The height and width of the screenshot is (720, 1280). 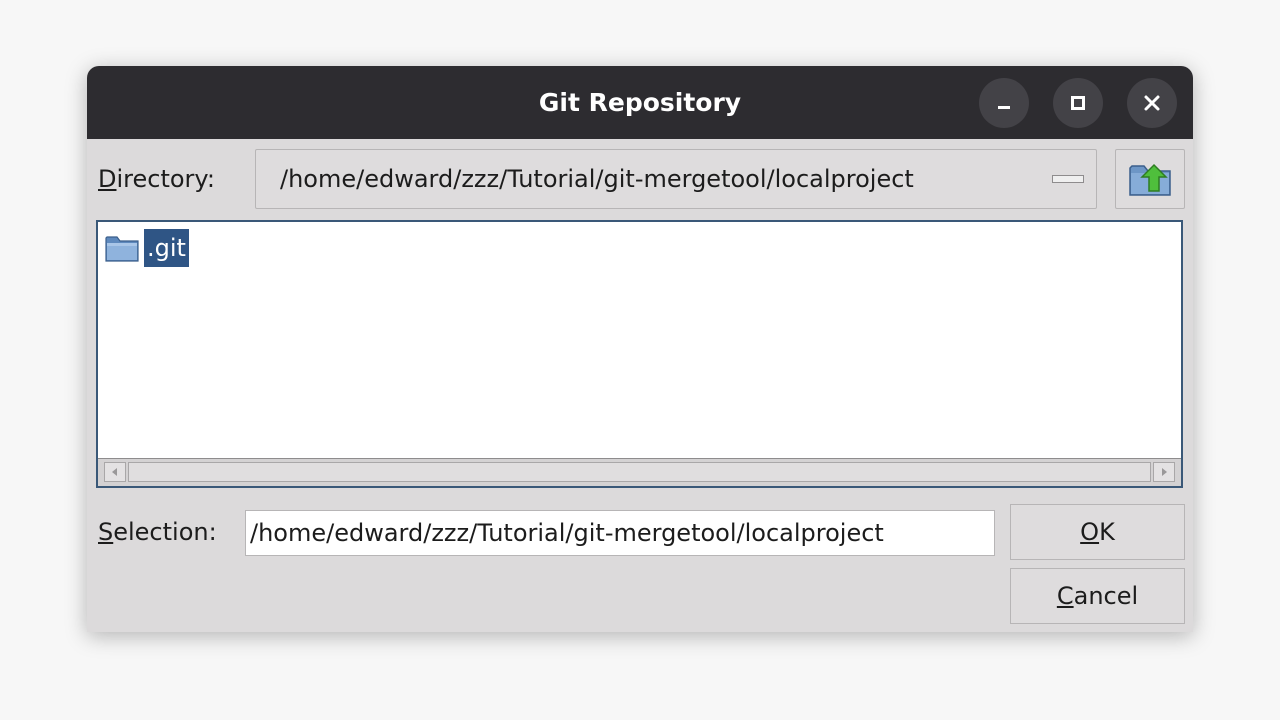 I want to click on file-name: .git, so click(x=166, y=248).